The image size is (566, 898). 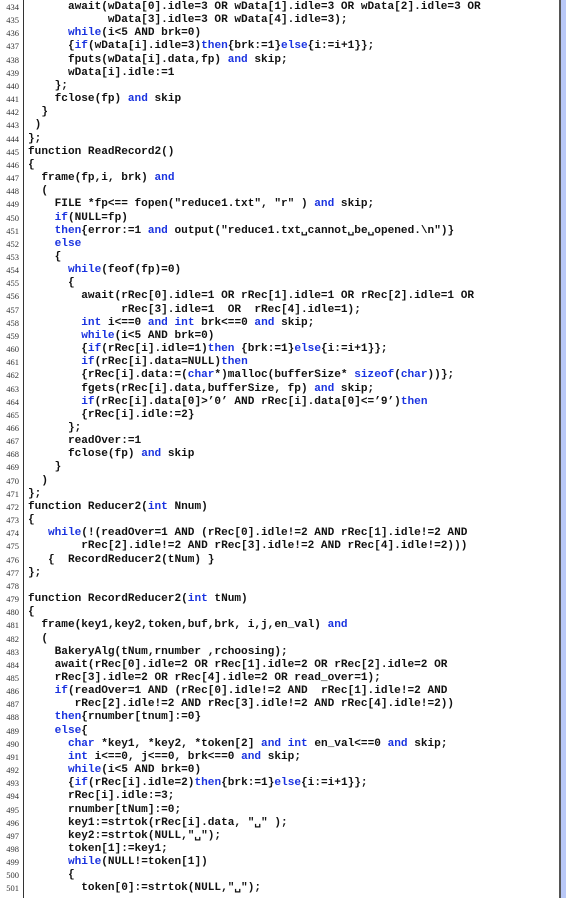 I want to click on code-line: 472 function Reducer2(int Nnum), so click(x=279, y=507).